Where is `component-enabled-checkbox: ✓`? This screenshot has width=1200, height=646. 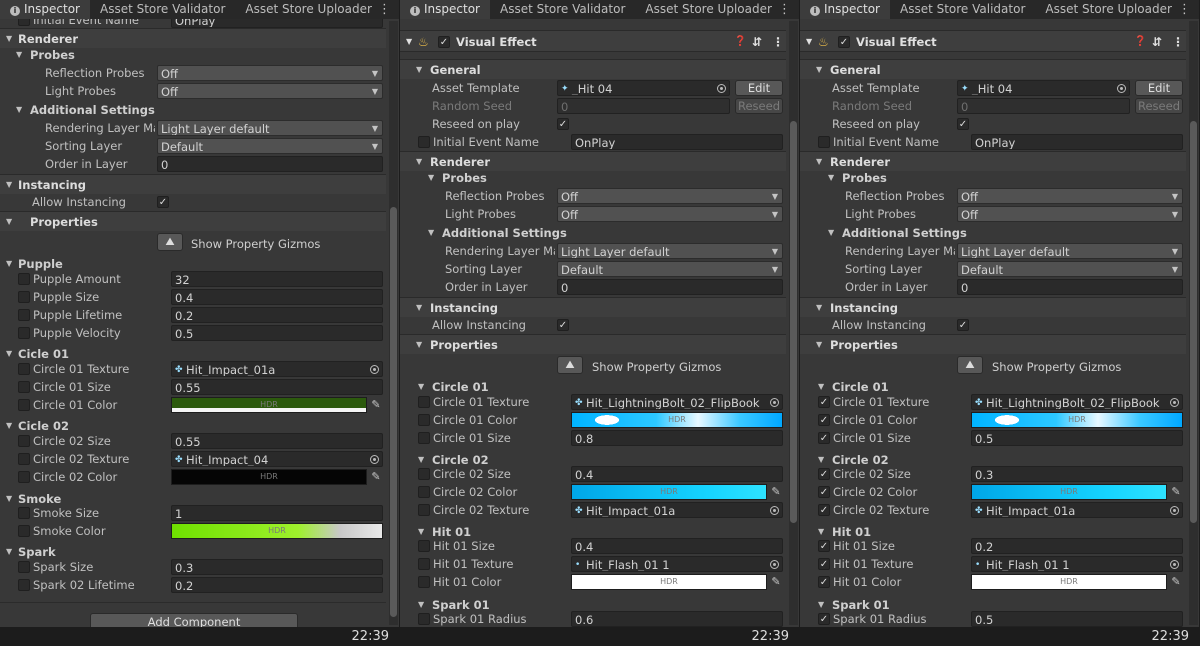
component-enabled-checkbox: ✓ is located at coordinates (444, 42).